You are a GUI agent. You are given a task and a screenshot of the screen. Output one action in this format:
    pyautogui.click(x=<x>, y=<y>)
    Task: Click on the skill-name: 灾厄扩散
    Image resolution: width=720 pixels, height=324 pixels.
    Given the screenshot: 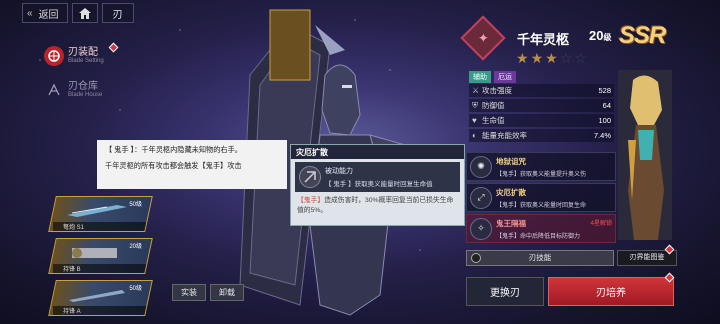 What is the action you would take?
    pyautogui.click(x=511, y=192)
    